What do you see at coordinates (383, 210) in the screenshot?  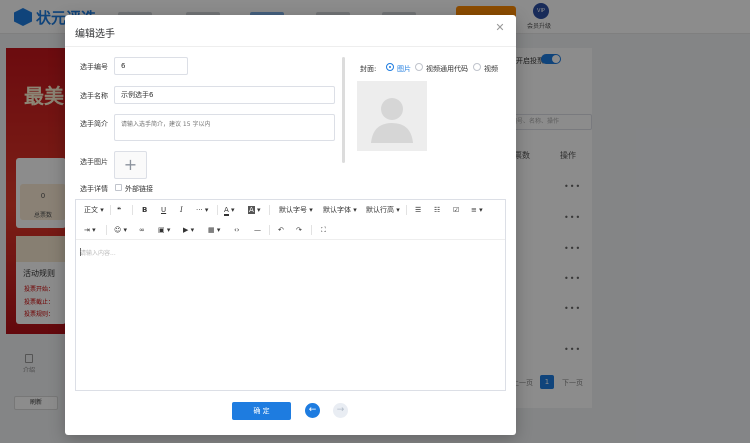 I see `line-height-dropdown: 默认行高 ▾` at bounding box center [383, 210].